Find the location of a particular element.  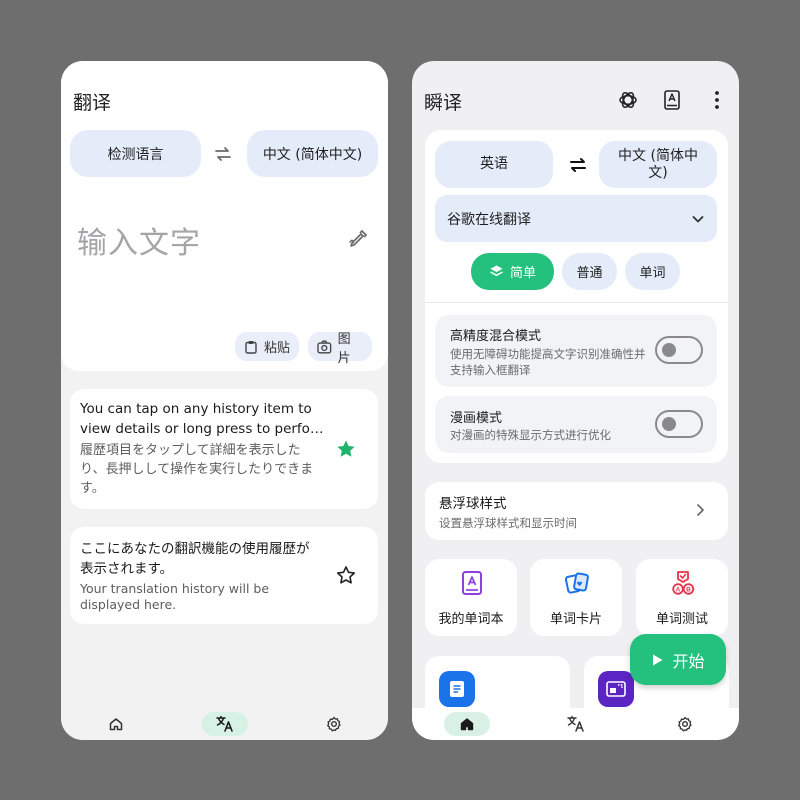

hybrid-mode-setting: 高精度混合模式 使用无障碍功能提高文字识别准确性并支持输入框翻译 is located at coordinates (576, 351).